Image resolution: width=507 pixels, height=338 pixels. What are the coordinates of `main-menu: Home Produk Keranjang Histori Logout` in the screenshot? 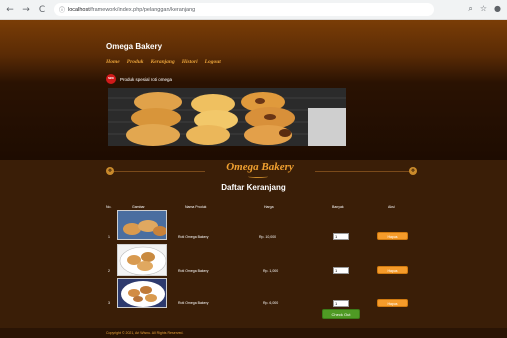 It's located at (163, 62).